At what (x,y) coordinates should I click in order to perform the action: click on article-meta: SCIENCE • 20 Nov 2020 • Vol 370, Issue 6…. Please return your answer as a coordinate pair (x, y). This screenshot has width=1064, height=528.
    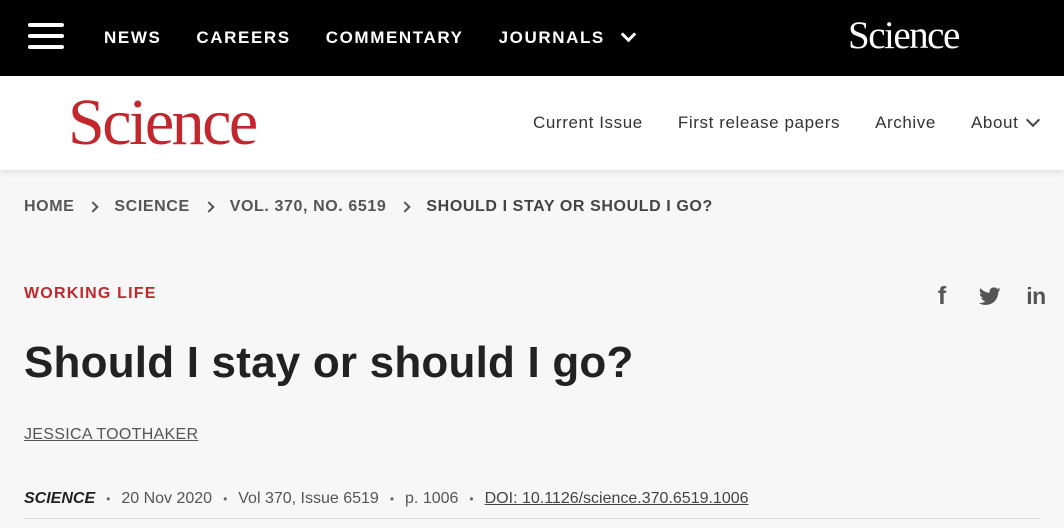
    Looking at the image, I should click on (386, 499).